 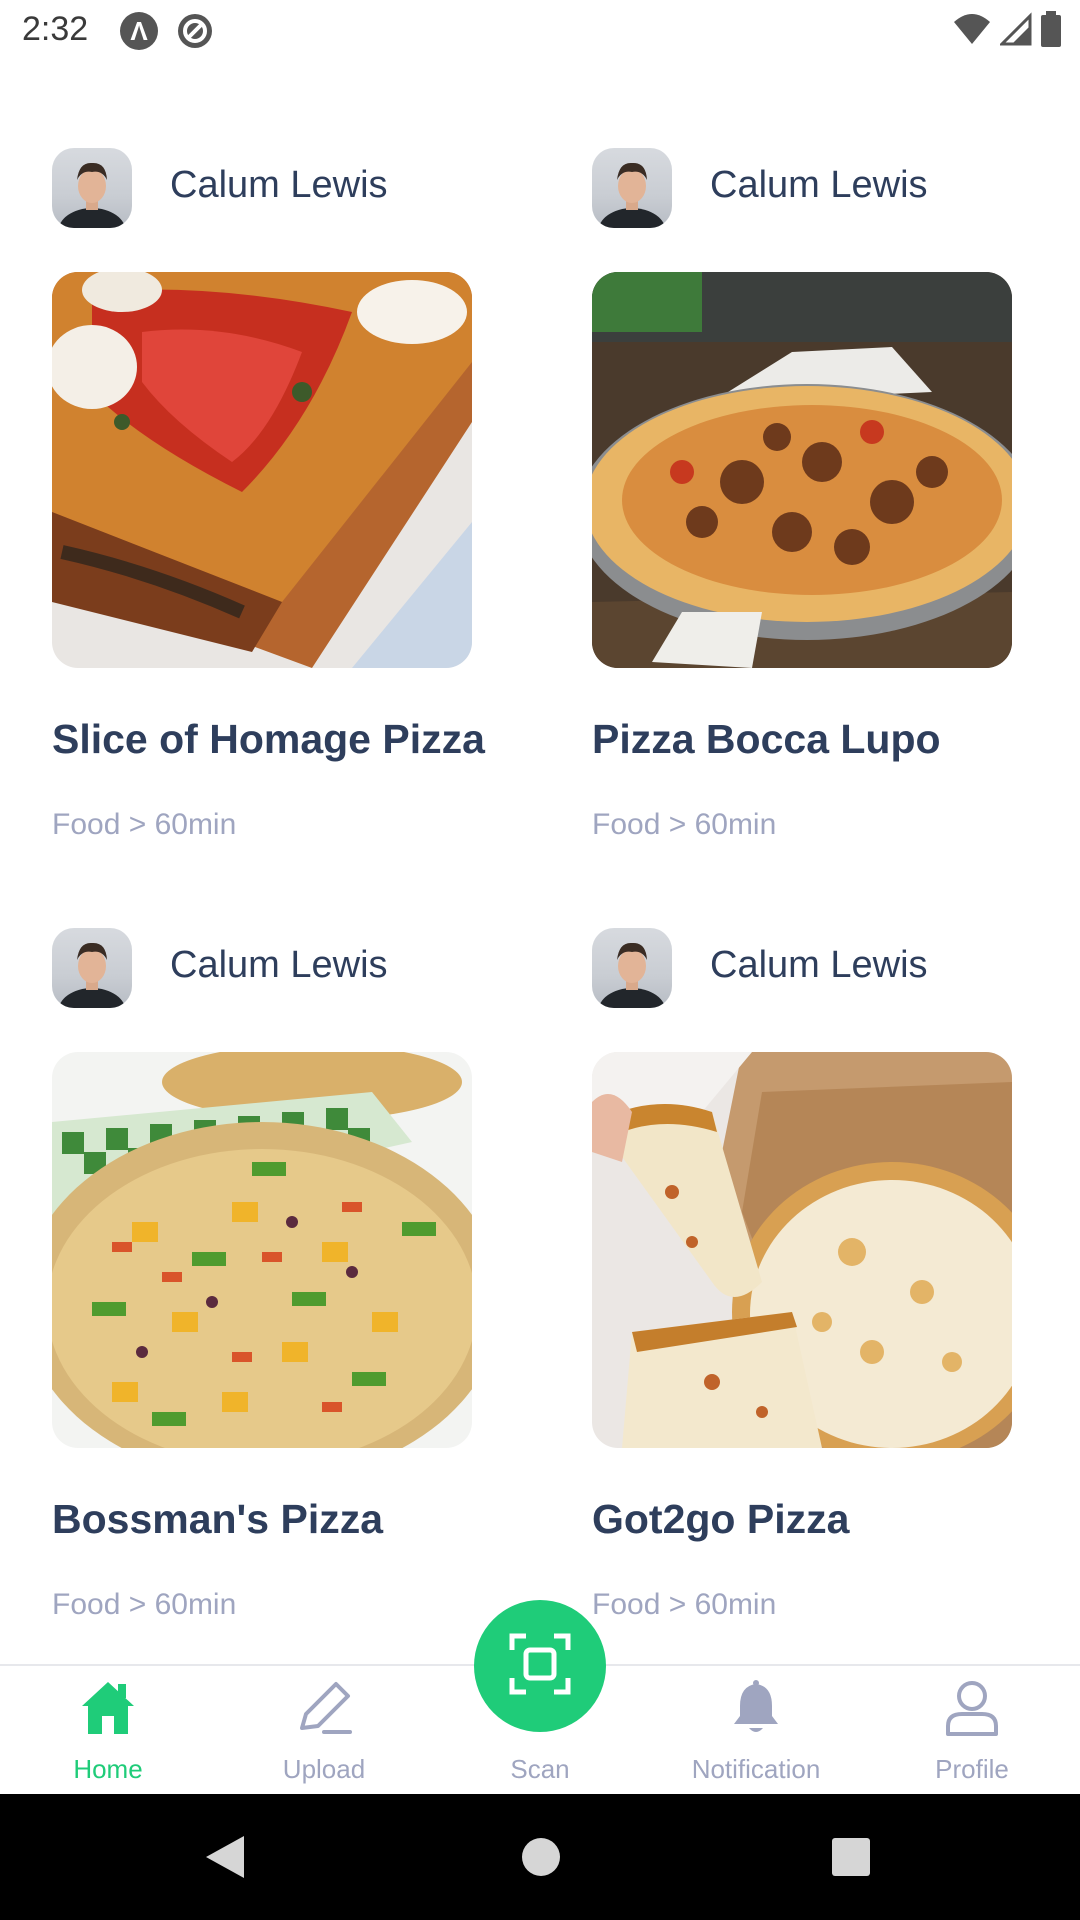 I want to click on nav-label: Upload, so click(x=324, y=1769).